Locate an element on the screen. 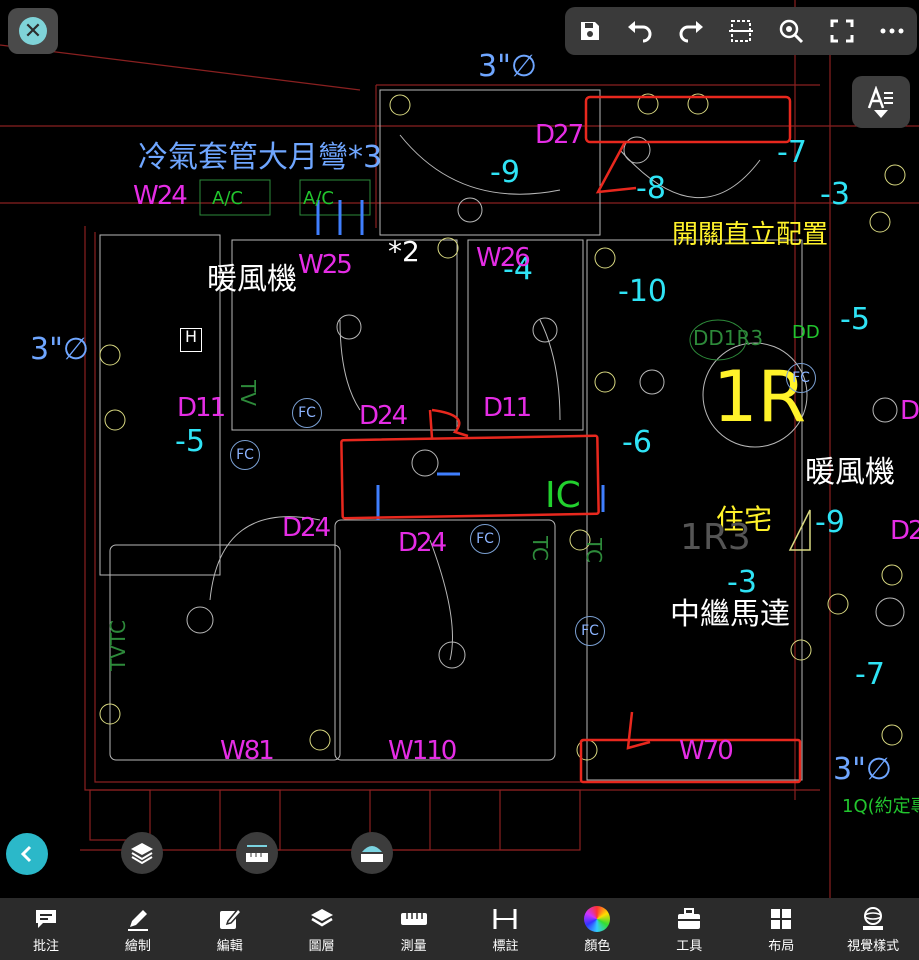 This screenshot has width=919, height=960. tab-label: 視覺樣式 is located at coordinates (873, 946).